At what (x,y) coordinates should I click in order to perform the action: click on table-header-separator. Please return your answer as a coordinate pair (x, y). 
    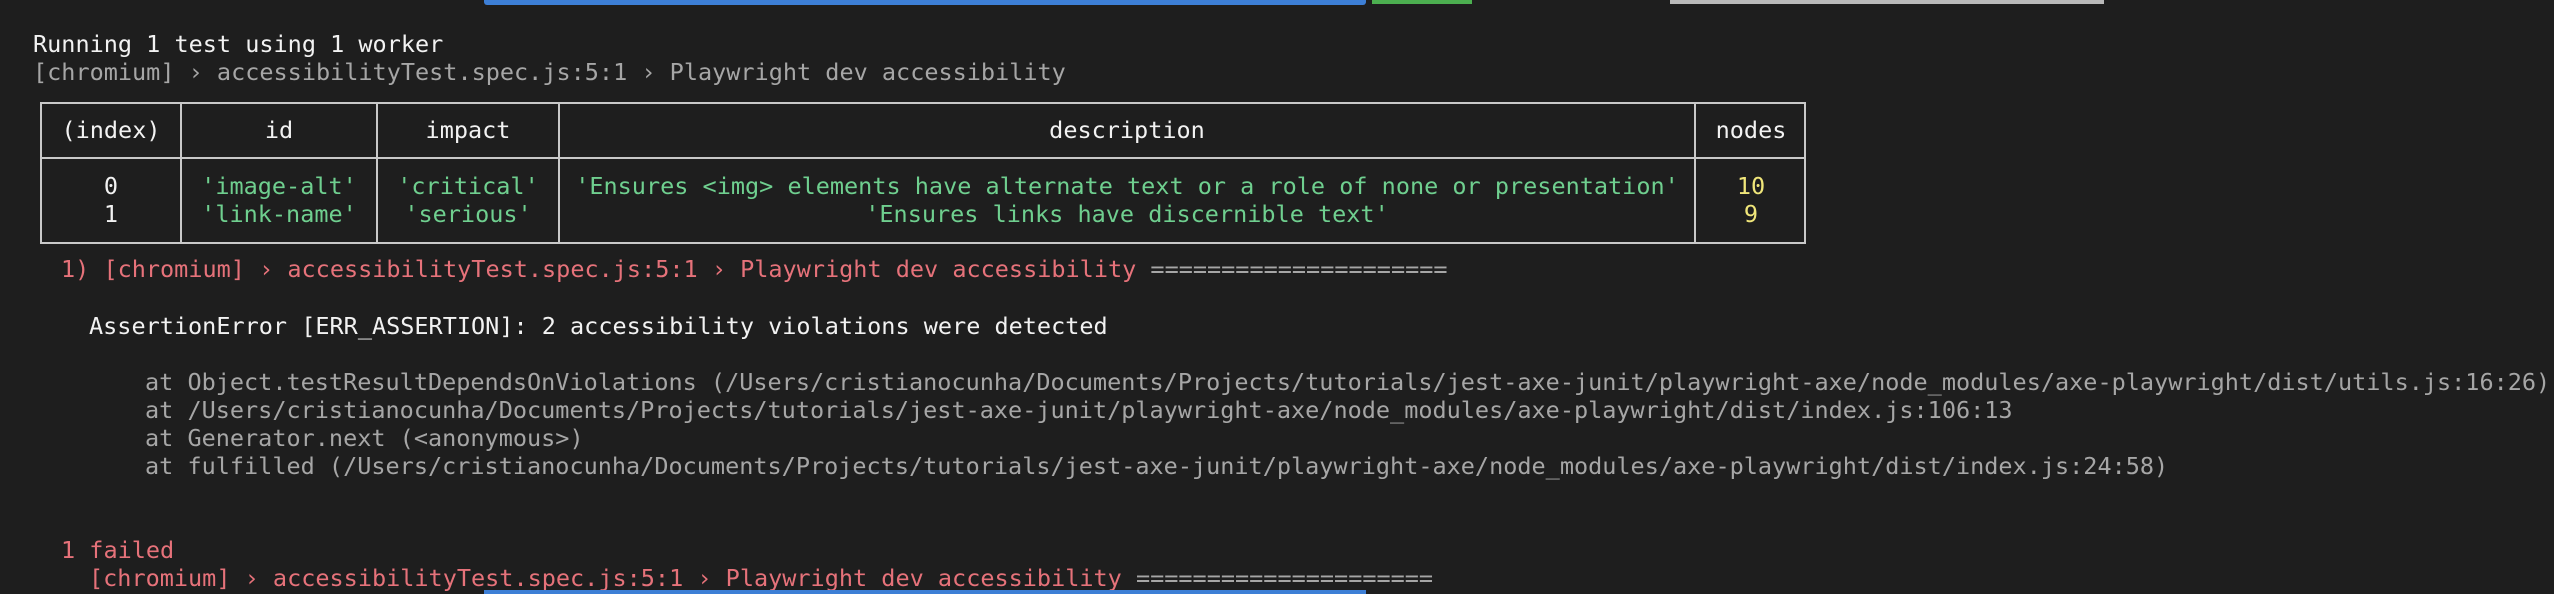
    Looking at the image, I should click on (923, 158).